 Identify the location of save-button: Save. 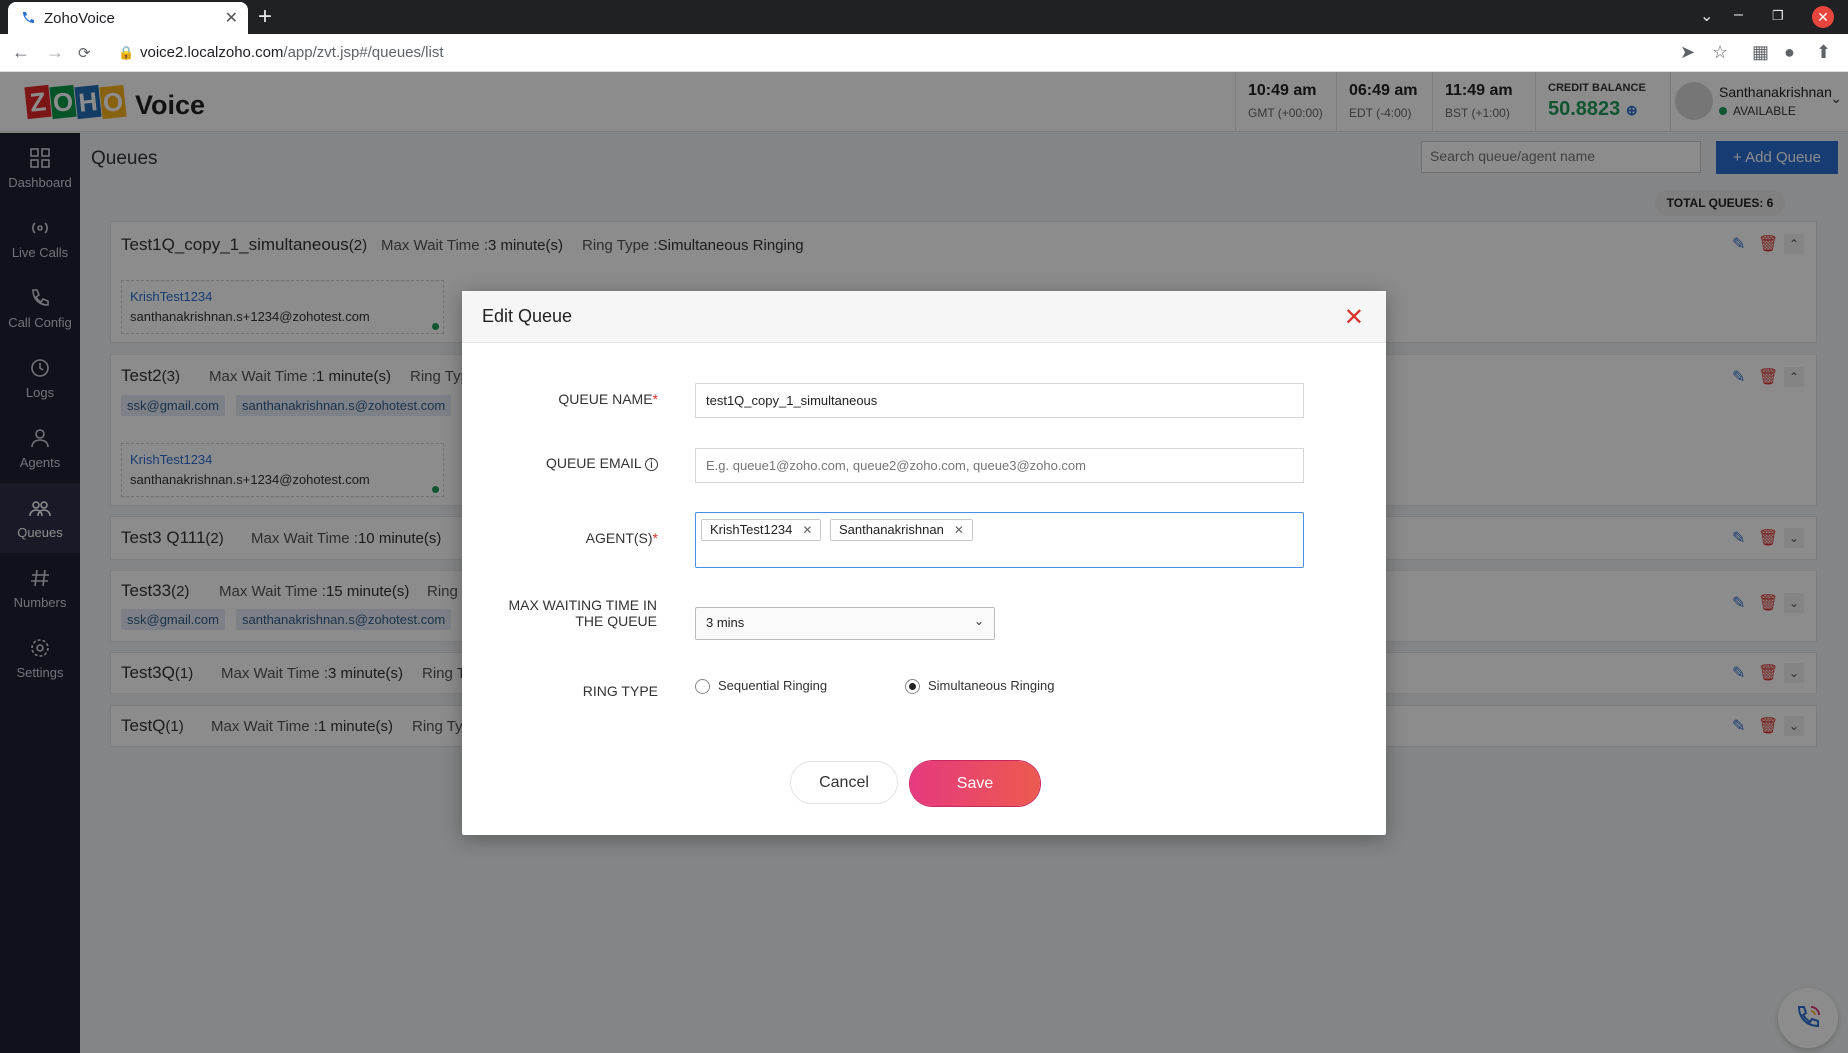
(975, 783).